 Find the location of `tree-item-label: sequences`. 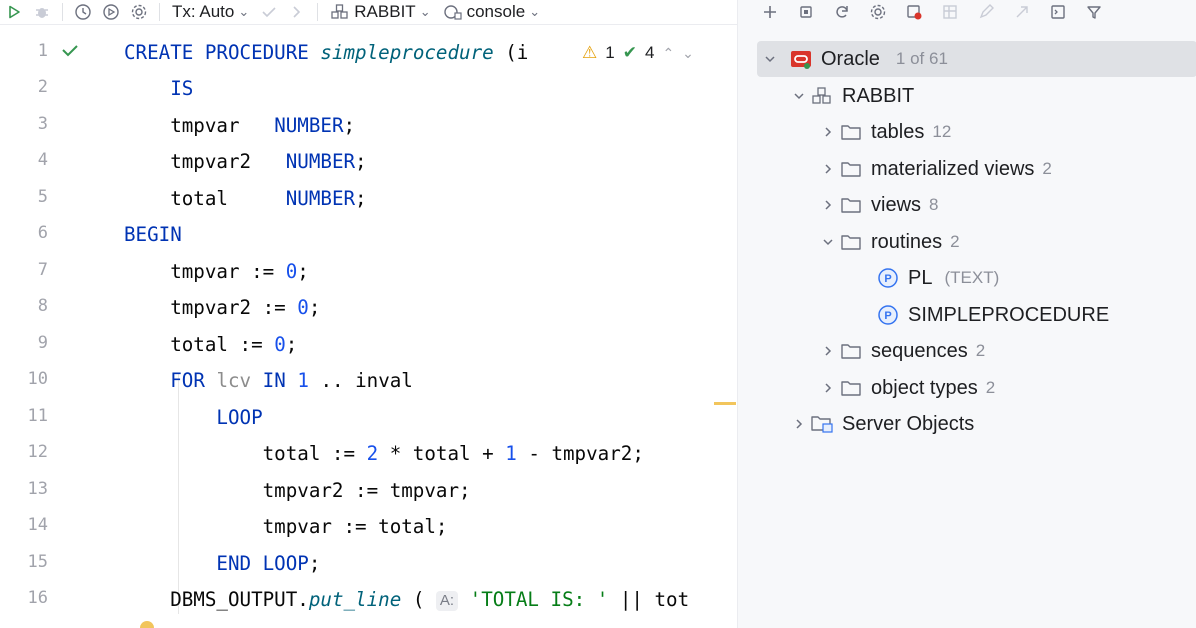

tree-item-label: sequences is located at coordinates (919, 350).